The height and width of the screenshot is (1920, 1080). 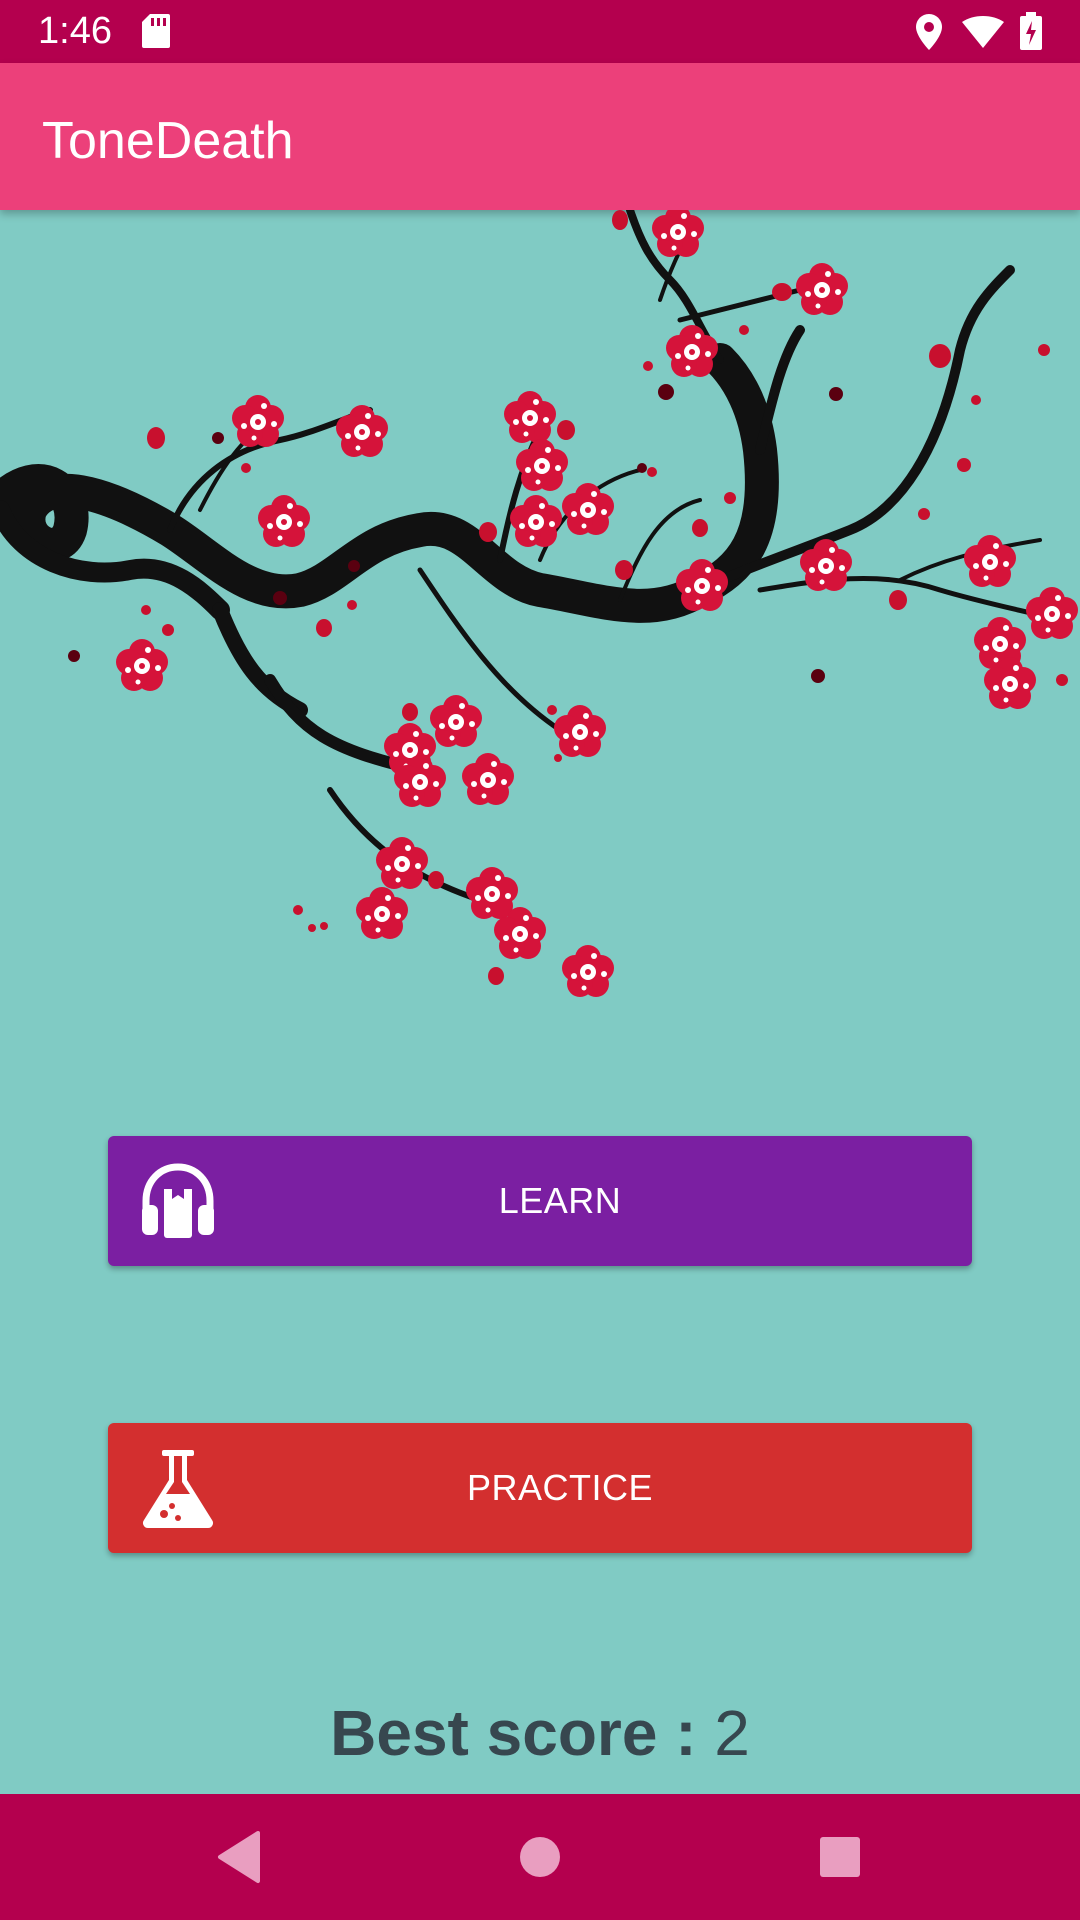 What do you see at coordinates (929, 32) in the screenshot?
I see `location-icon` at bounding box center [929, 32].